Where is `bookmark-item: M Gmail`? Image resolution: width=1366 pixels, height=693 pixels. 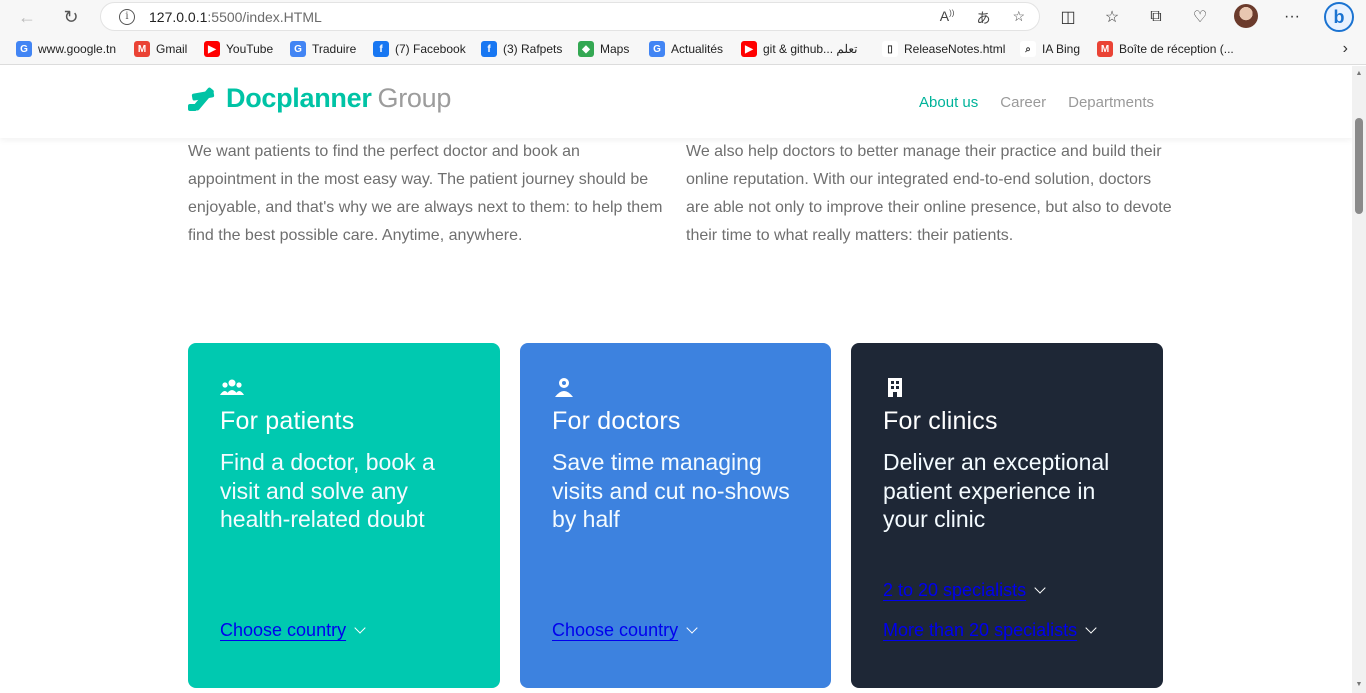
bookmark-item: M Gmail is located at coordinates (160, 49).